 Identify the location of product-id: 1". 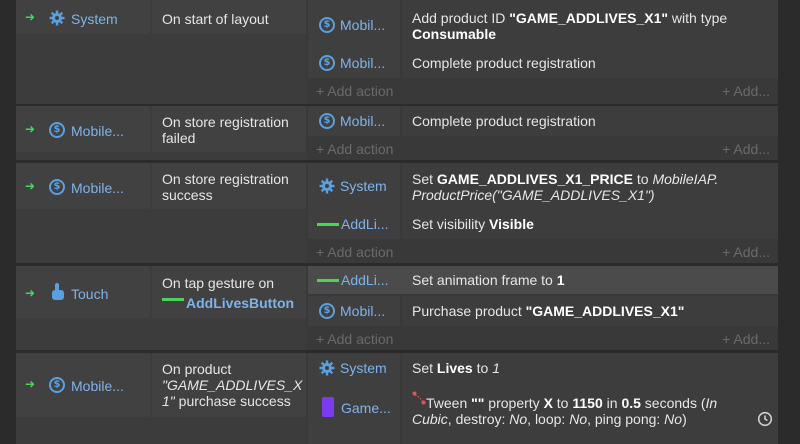
(168, 401).